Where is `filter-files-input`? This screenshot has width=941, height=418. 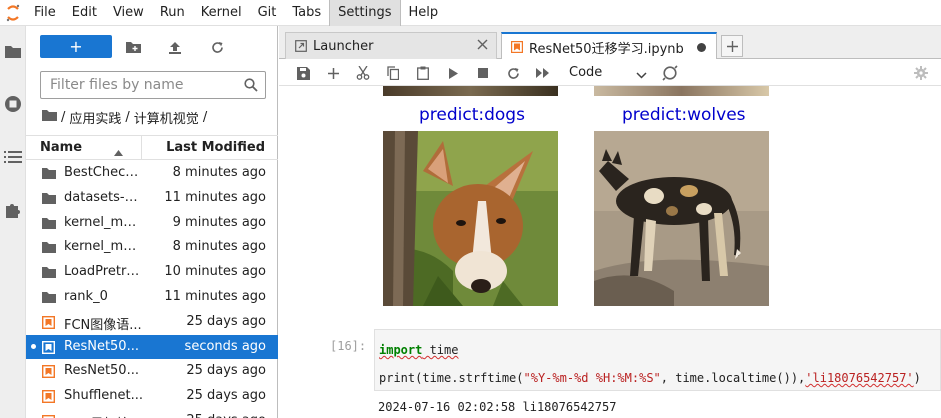 filter-files-input is located at coordinates (138, 85).